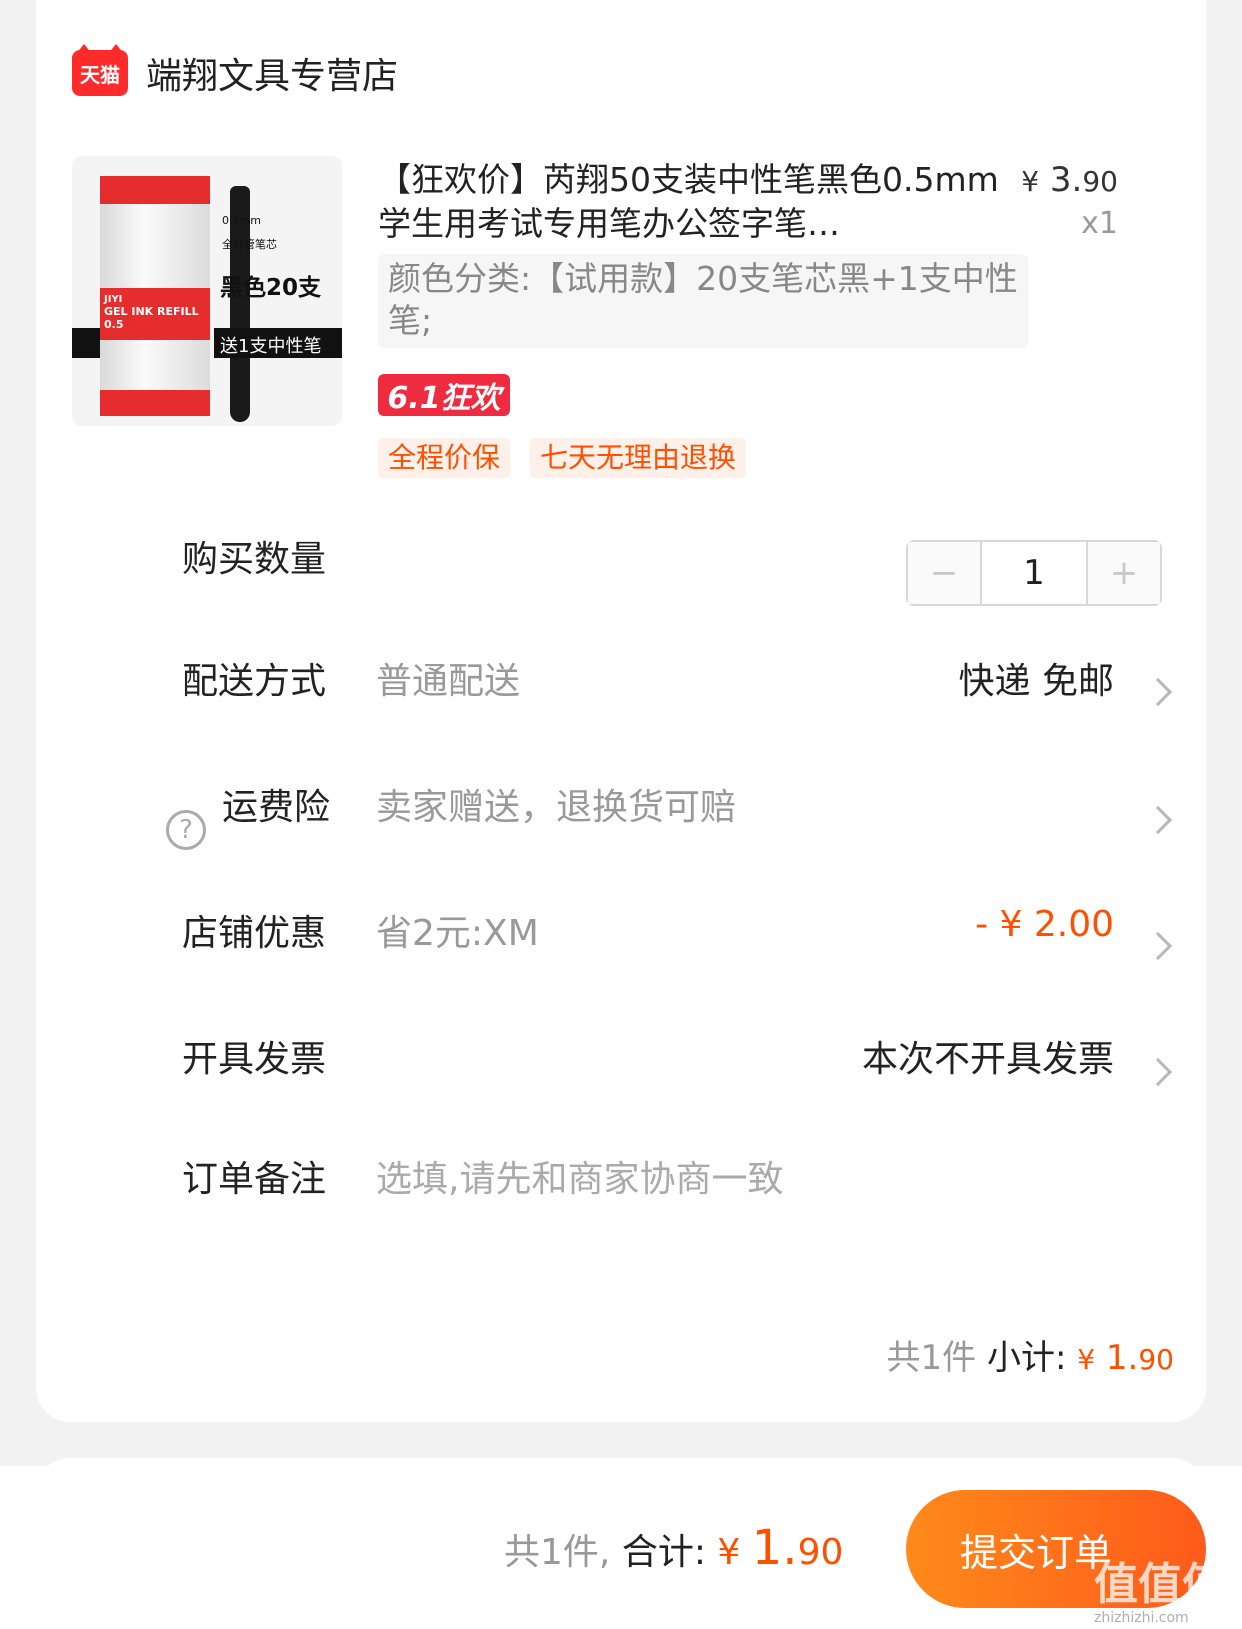  I want to click on tag-price-protect: 全程价保, so click(444, 458).